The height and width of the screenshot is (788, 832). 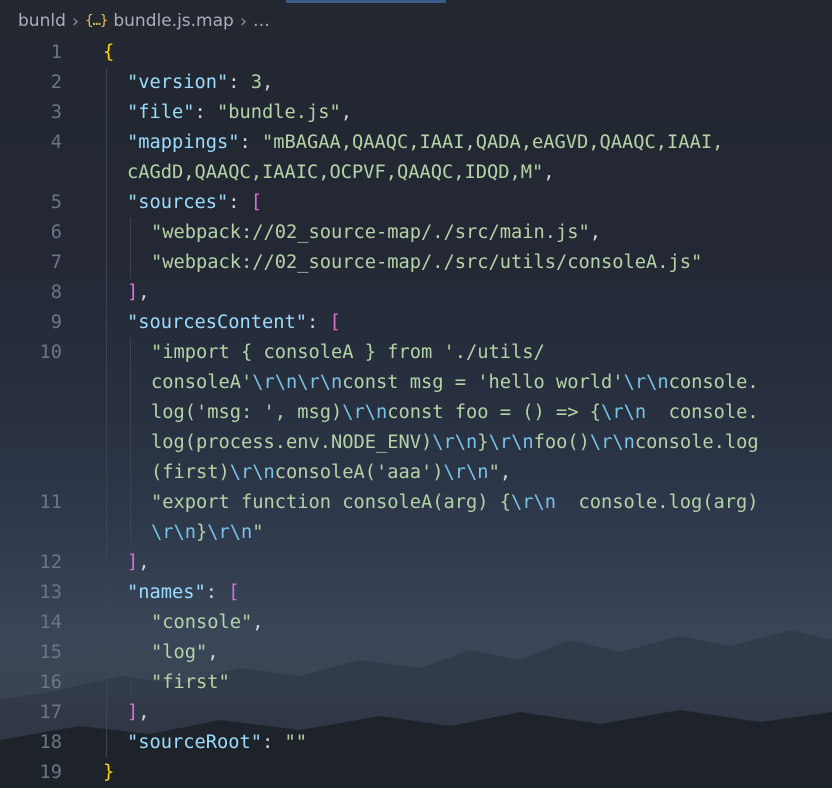 I want to click on code-line: 14 "console",, so click(x=416, y=623).